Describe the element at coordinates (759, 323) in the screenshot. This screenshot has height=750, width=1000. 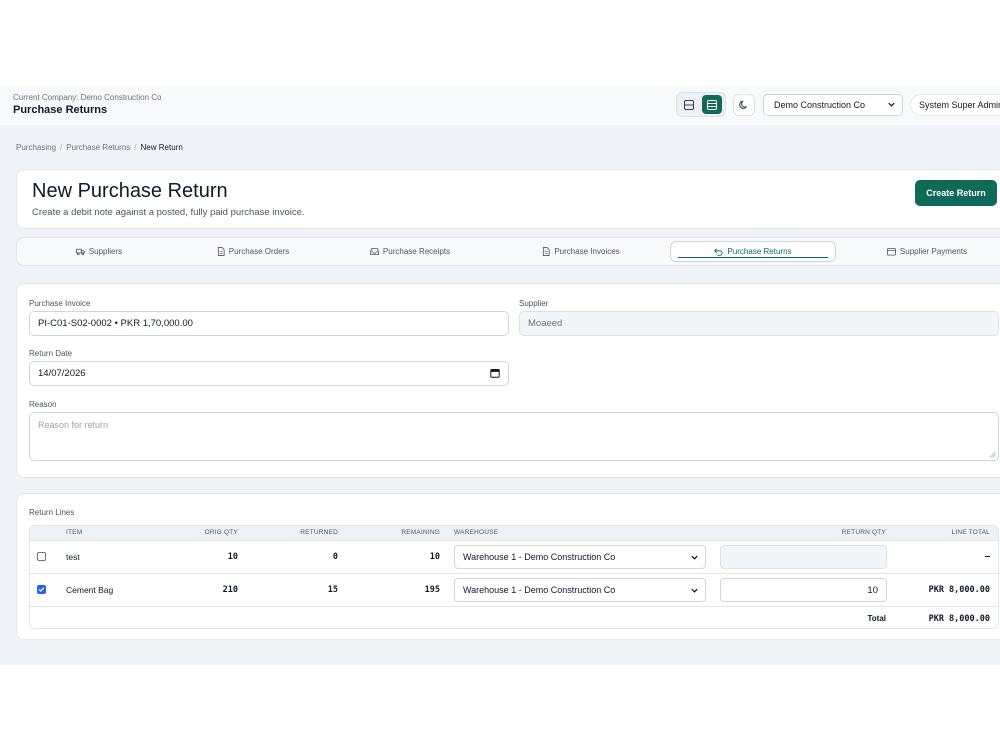
I see `supplier-field: Moaeed` at that location.